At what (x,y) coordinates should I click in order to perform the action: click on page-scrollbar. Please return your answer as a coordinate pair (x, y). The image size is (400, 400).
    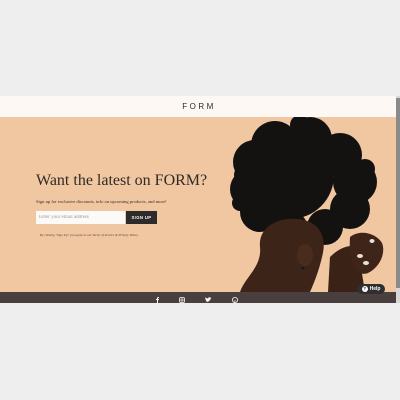
    Looking at the image, I should click on (398, 199).